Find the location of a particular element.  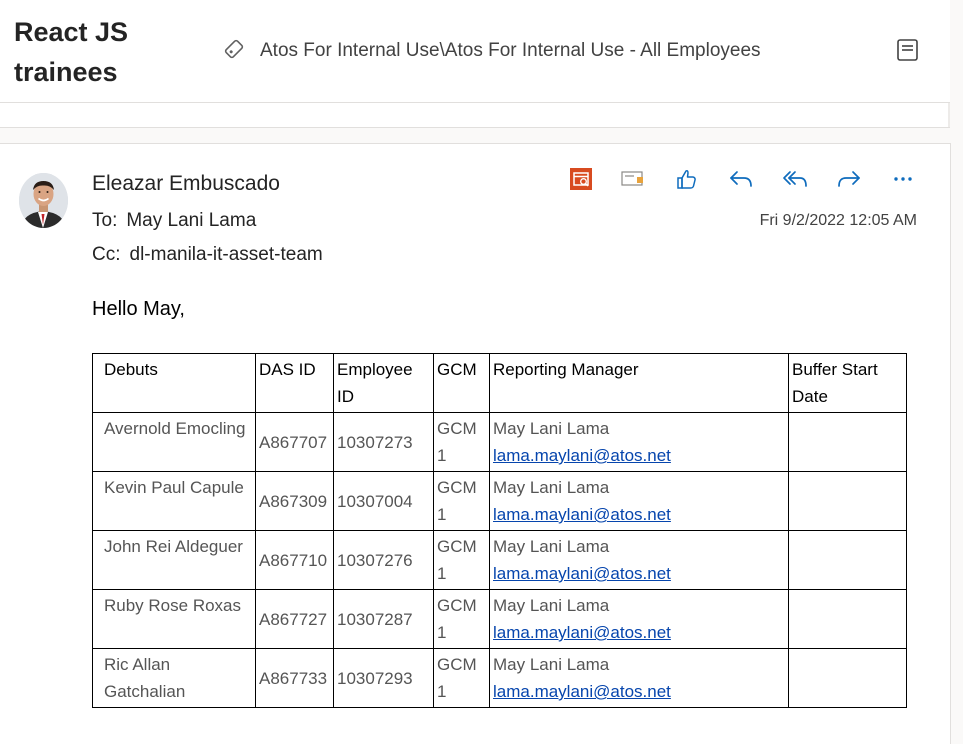

to-line: To: May Lani Lama is located at coordinates (174, 221).